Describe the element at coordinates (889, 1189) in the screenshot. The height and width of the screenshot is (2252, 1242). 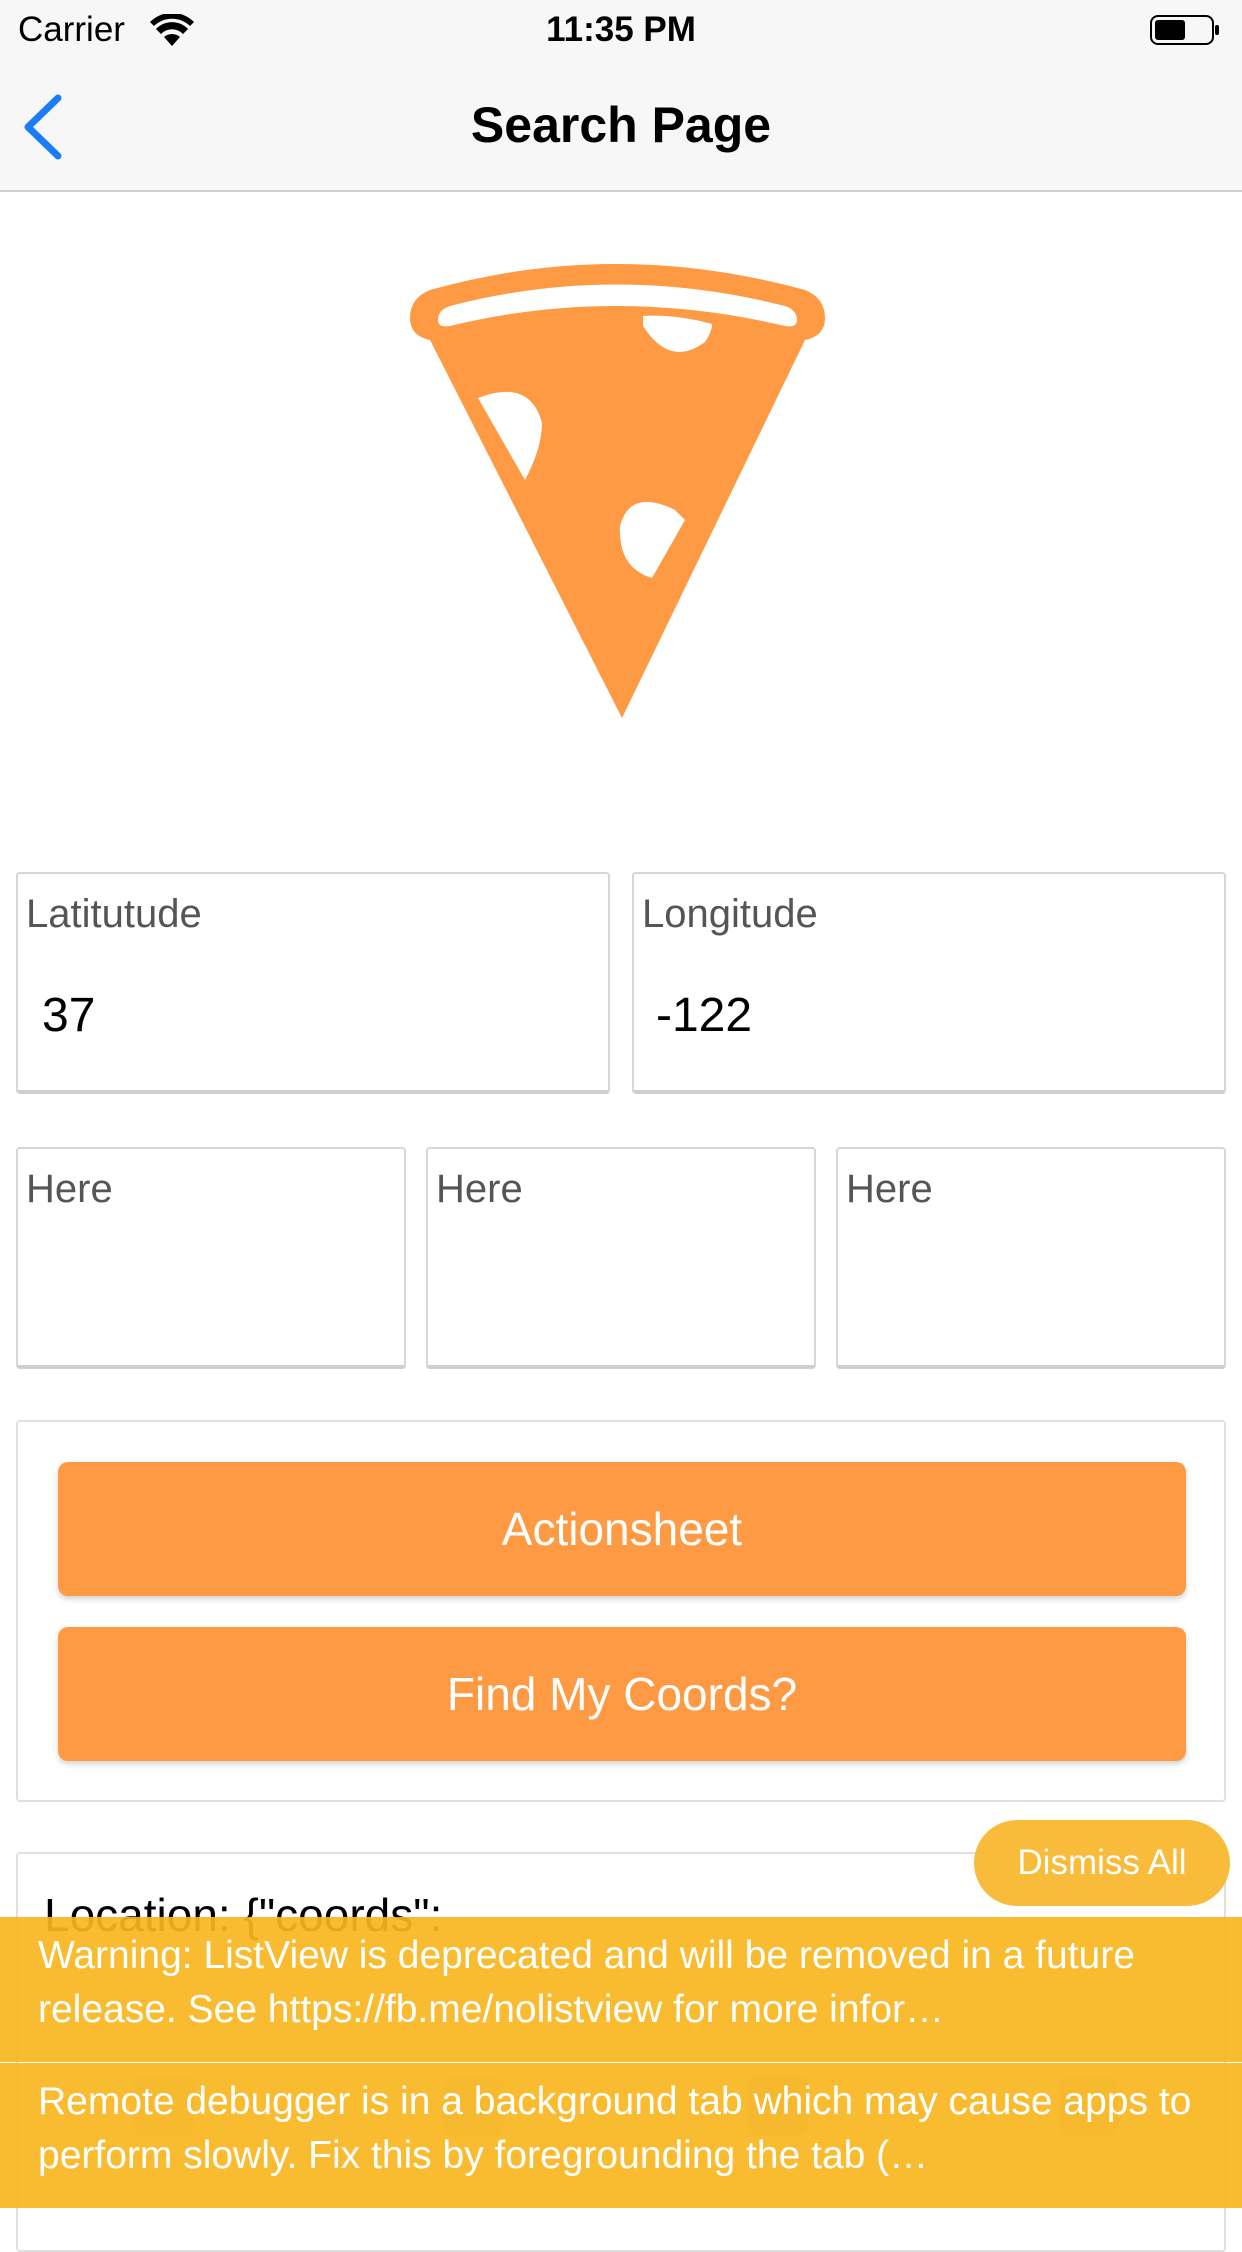
I see `here-label-3: Here` at that location.